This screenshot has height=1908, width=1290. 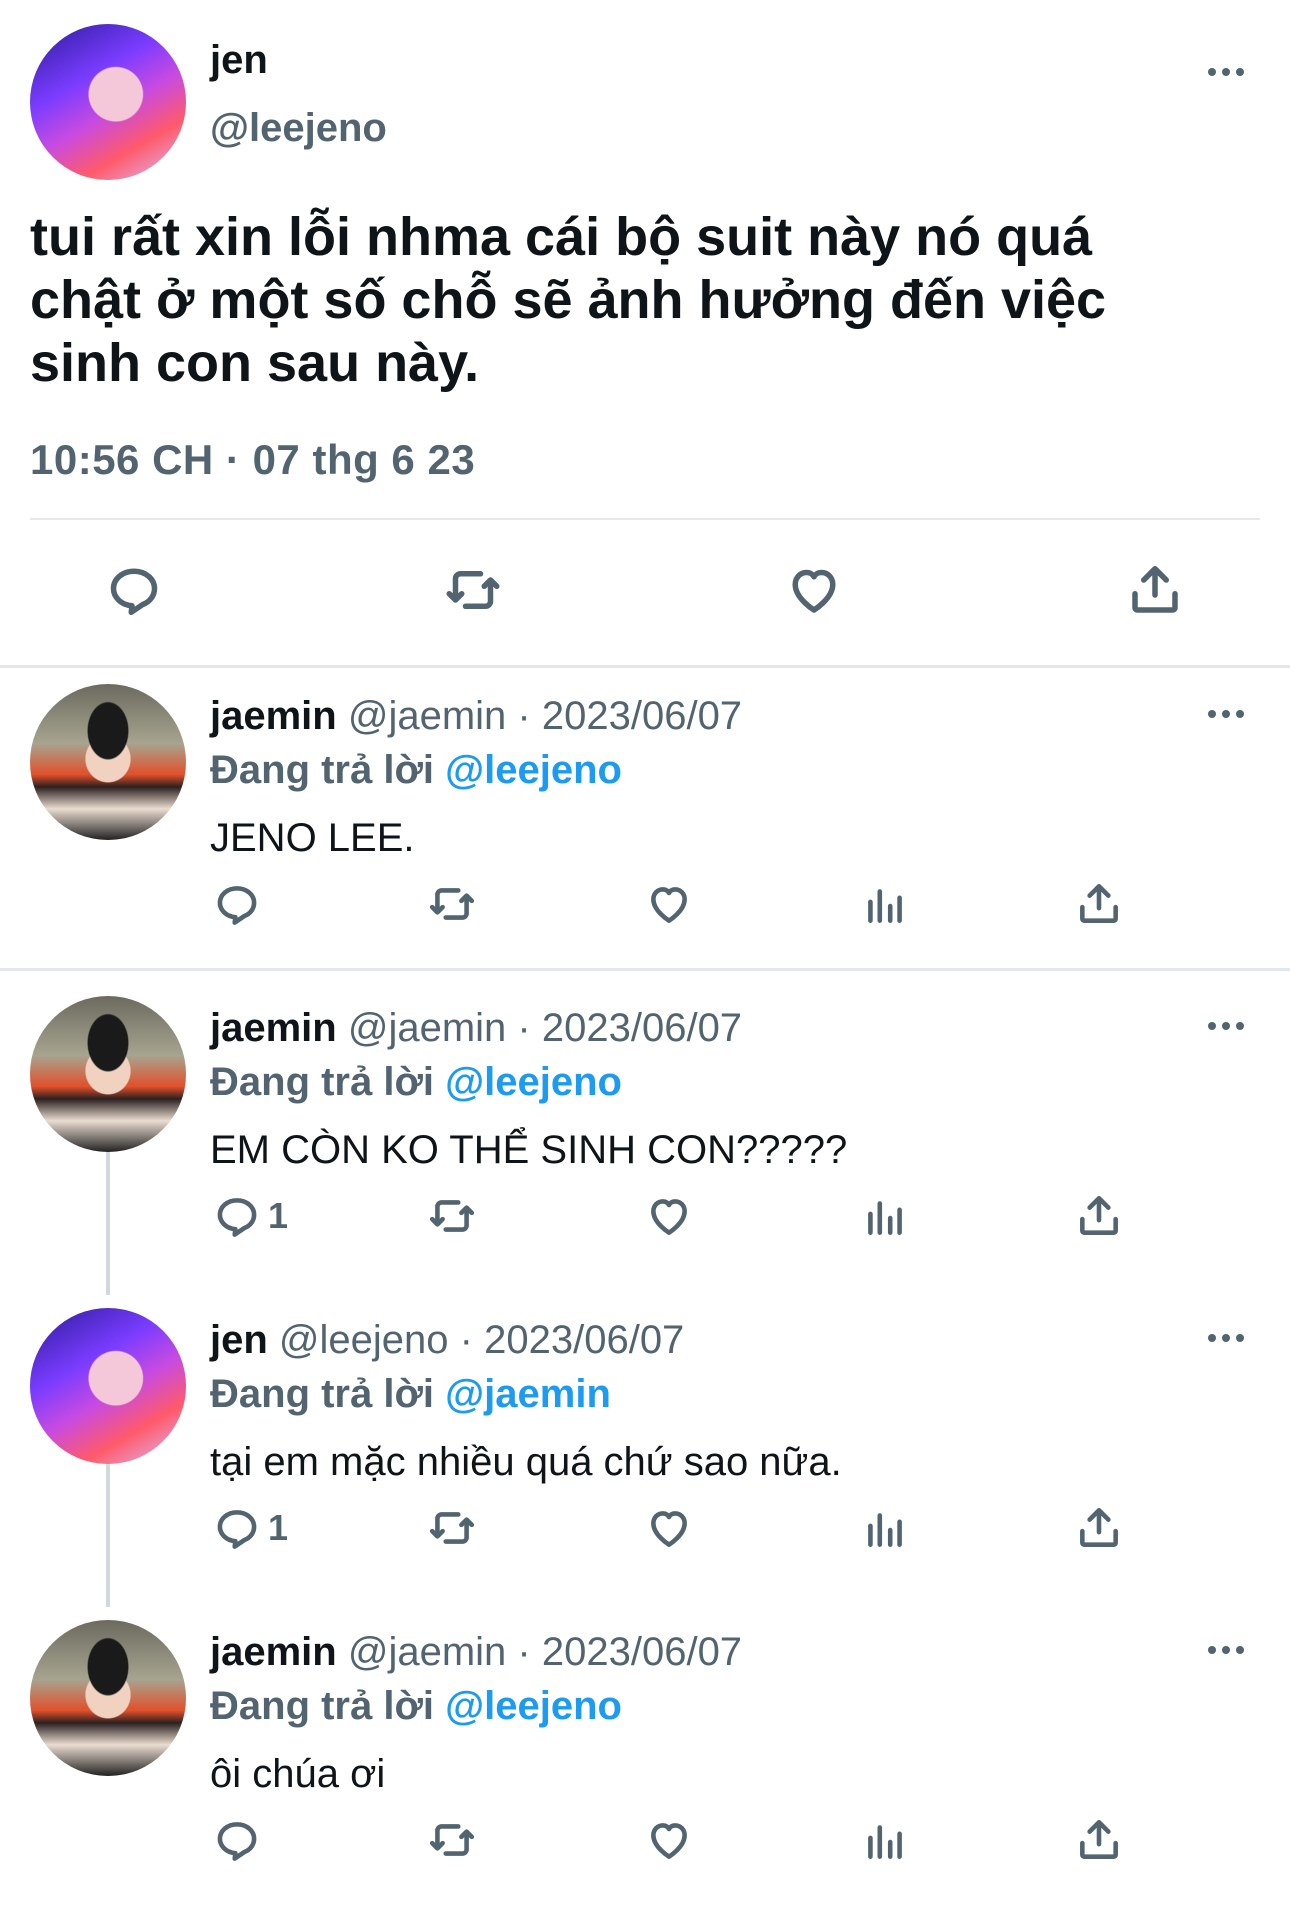 I want to click on replying-to: Đang trả lời @jaemin, so click(x=410, y=1394).